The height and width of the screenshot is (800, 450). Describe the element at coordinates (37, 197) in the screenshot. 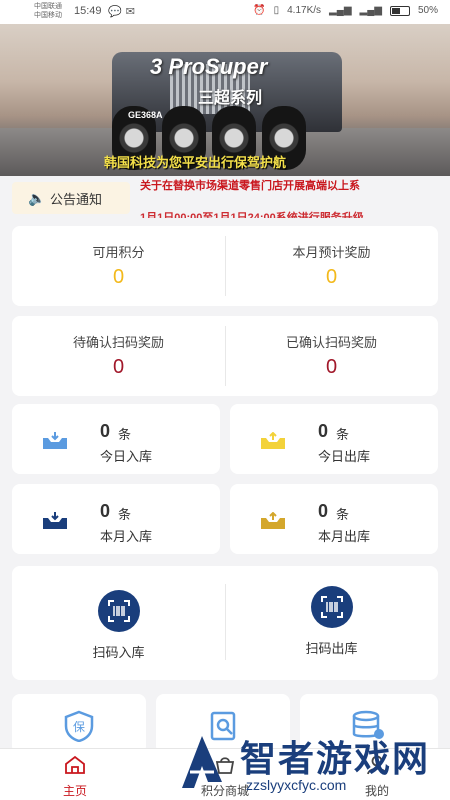

I see `speaker-icon: 🔈` at that location.